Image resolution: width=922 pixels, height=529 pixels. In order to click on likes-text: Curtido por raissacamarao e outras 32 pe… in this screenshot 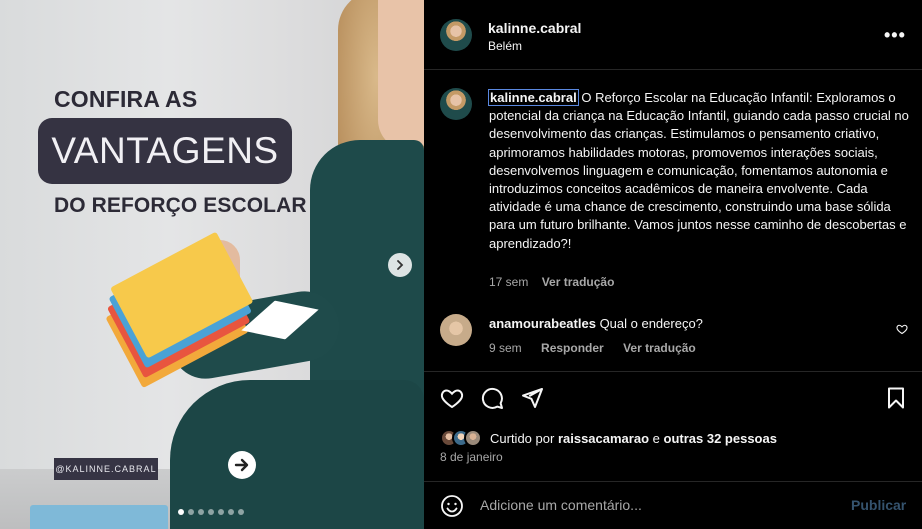, I will do `click(633, 438)`.